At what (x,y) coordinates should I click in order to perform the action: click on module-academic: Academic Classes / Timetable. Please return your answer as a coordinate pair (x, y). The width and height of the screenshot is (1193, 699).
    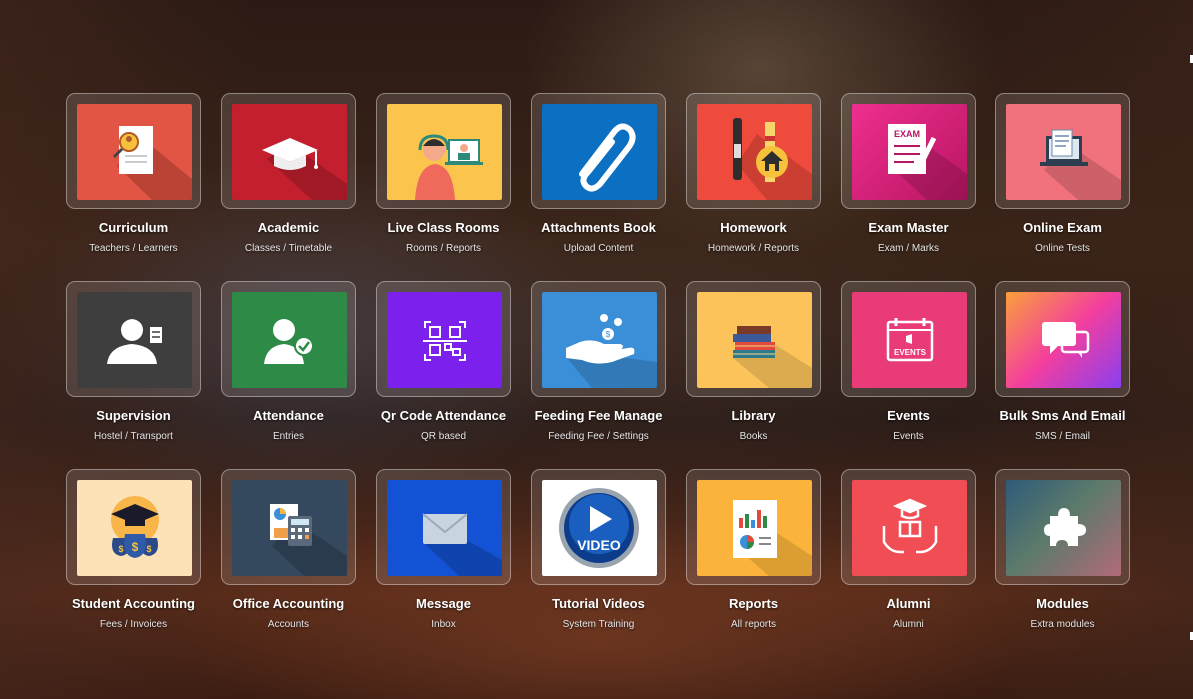
    Looking at the image, I should click on (288, 178).